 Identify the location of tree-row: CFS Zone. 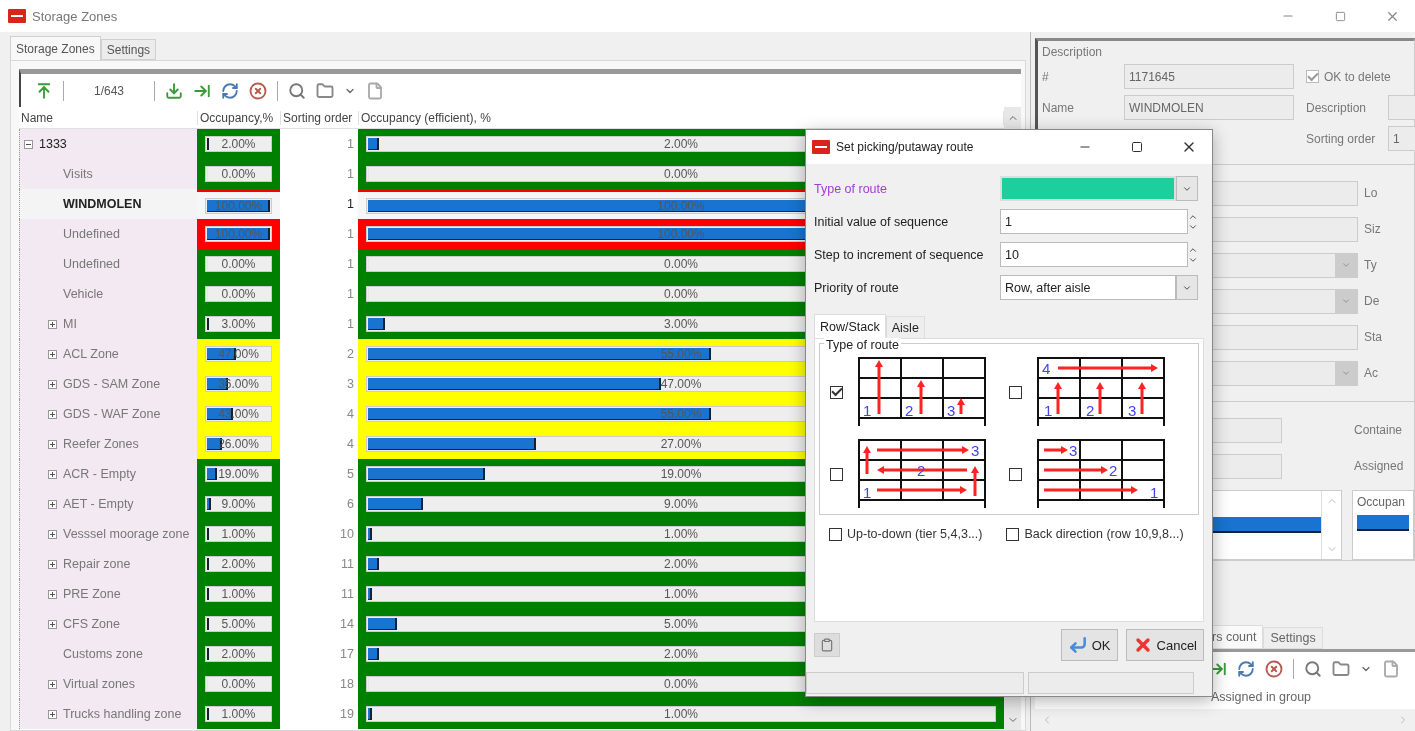
(108, 624).